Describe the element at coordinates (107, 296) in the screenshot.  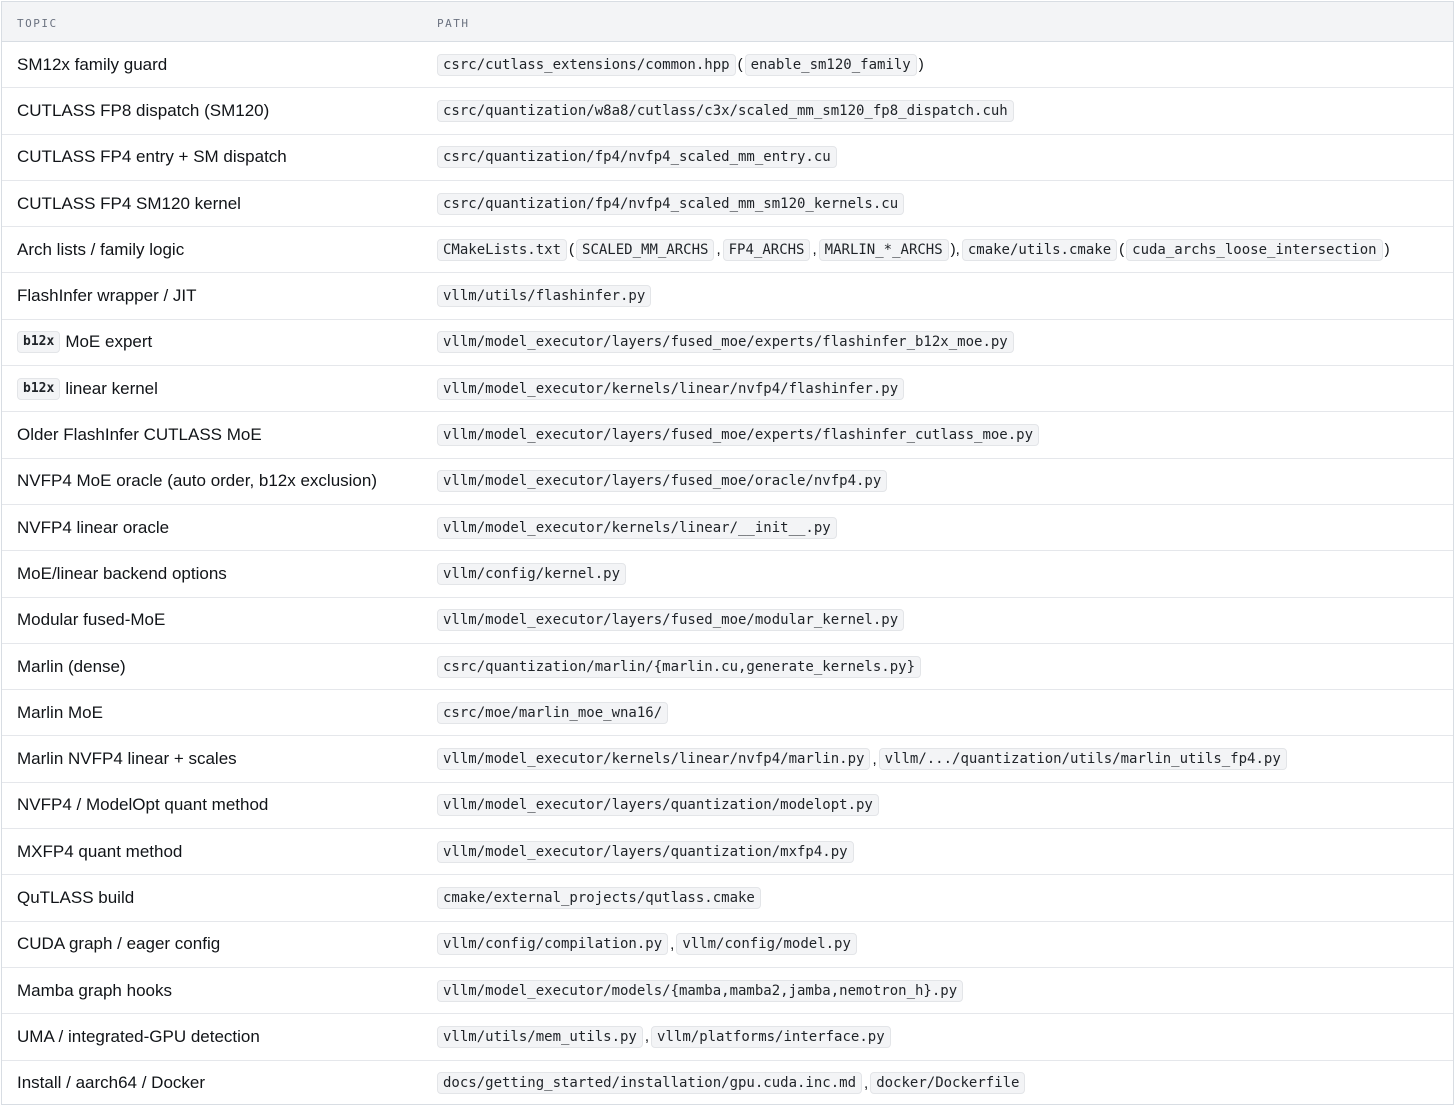
I see `topic-label: FlashInfer wrapper / JIT` at that location.